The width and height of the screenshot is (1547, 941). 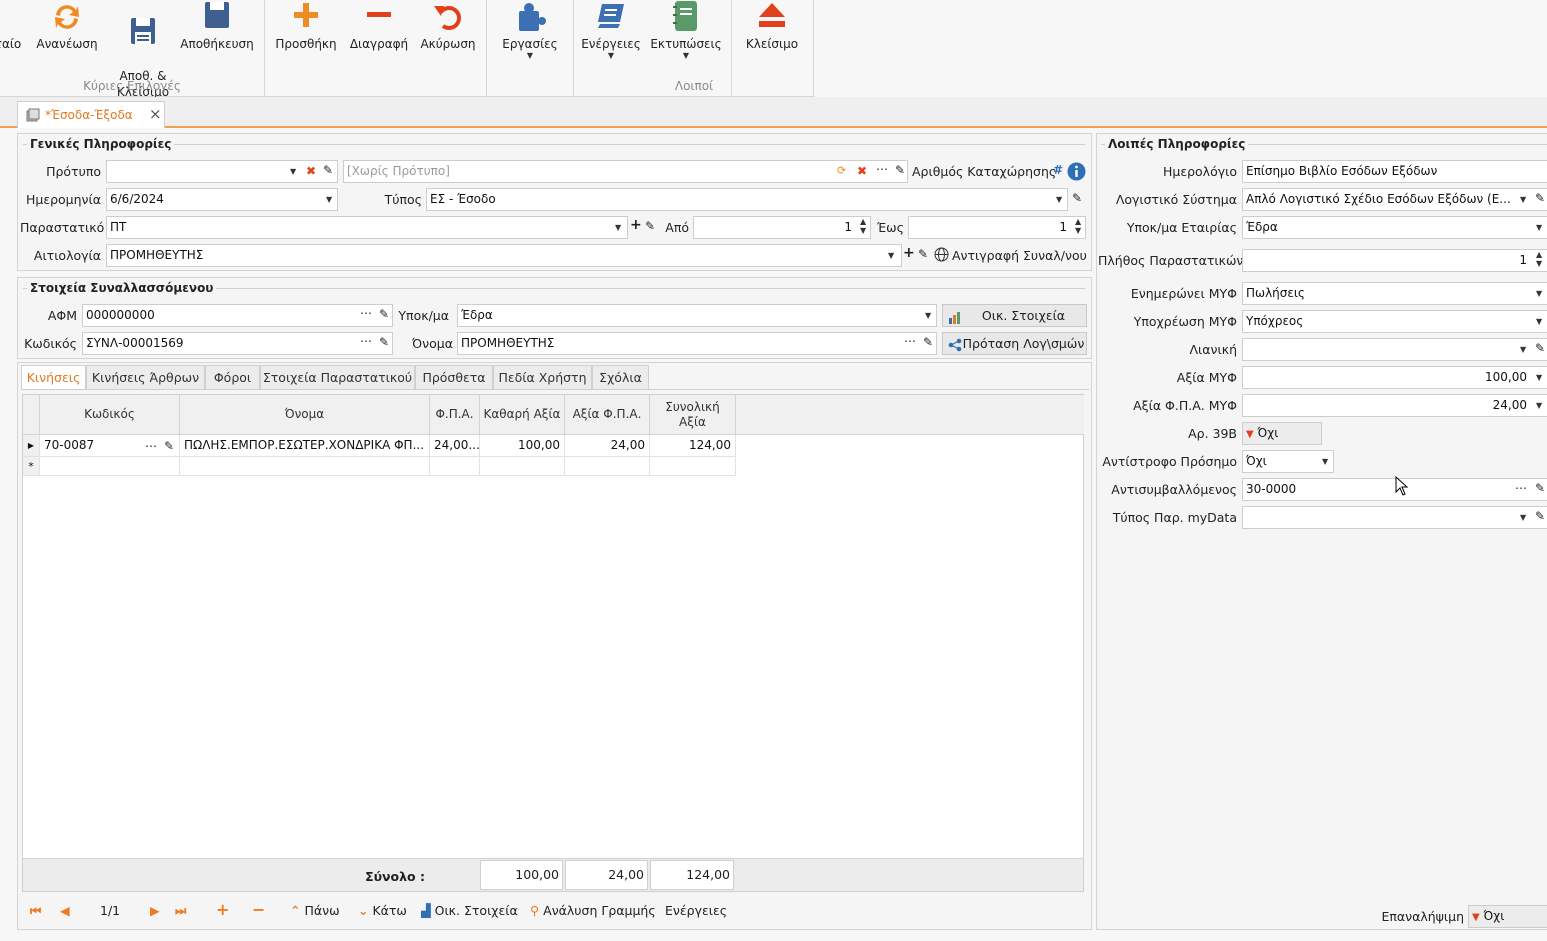 I want to click on next-record-icon: ▶, so click(x=155, y=910).